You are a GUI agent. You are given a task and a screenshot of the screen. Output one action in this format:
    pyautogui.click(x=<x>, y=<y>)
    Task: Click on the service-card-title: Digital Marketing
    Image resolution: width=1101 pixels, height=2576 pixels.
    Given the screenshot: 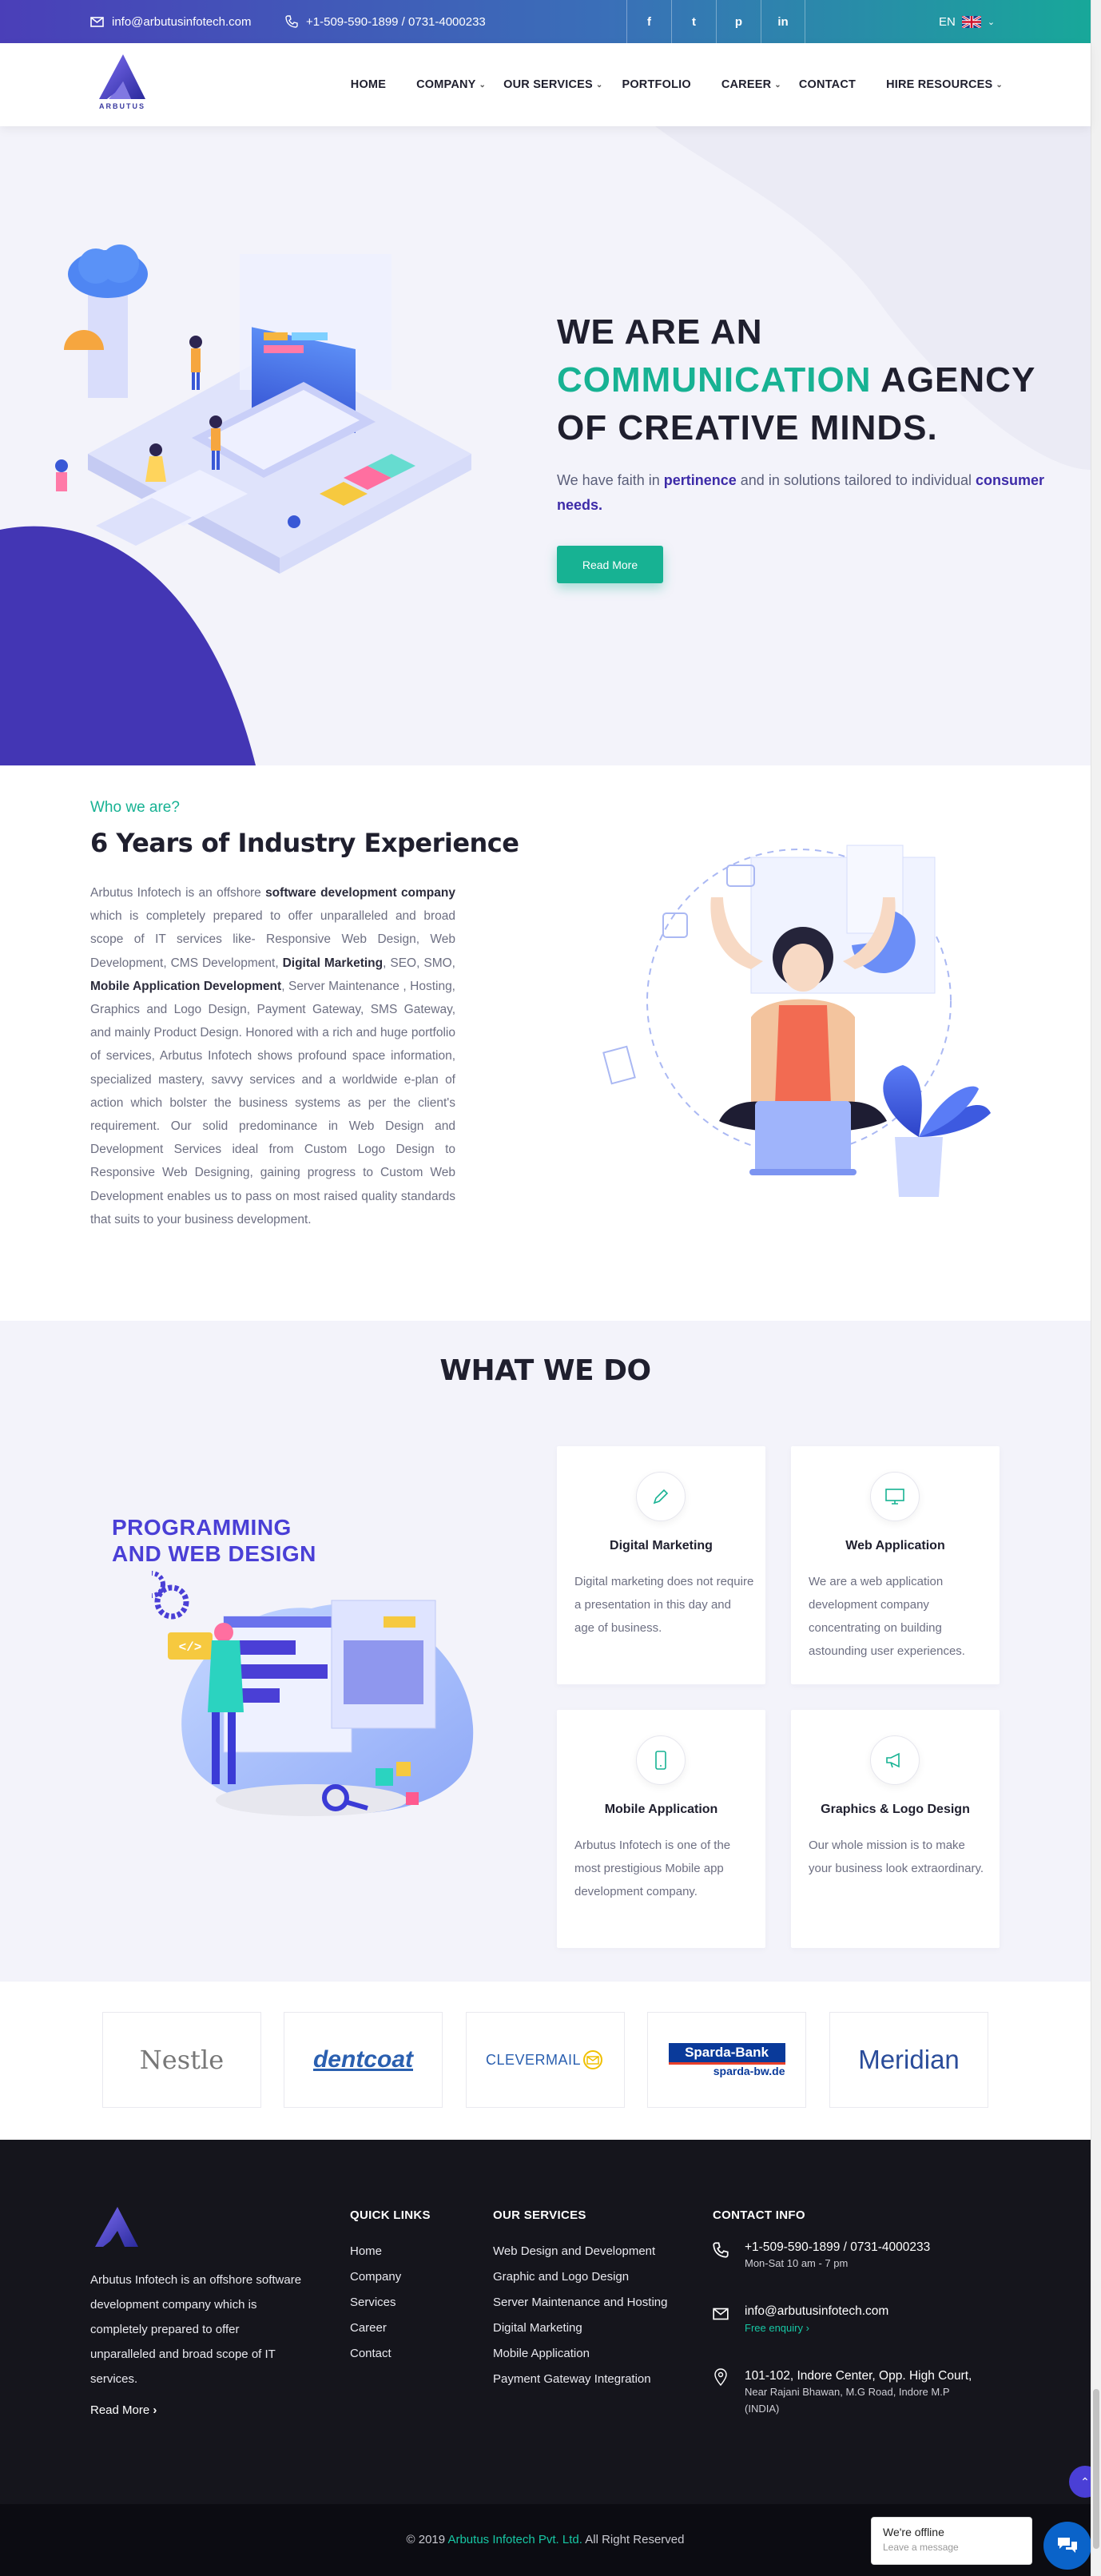 What is the action you would take?
    pyautogui.click(x=661, y=1545)
    